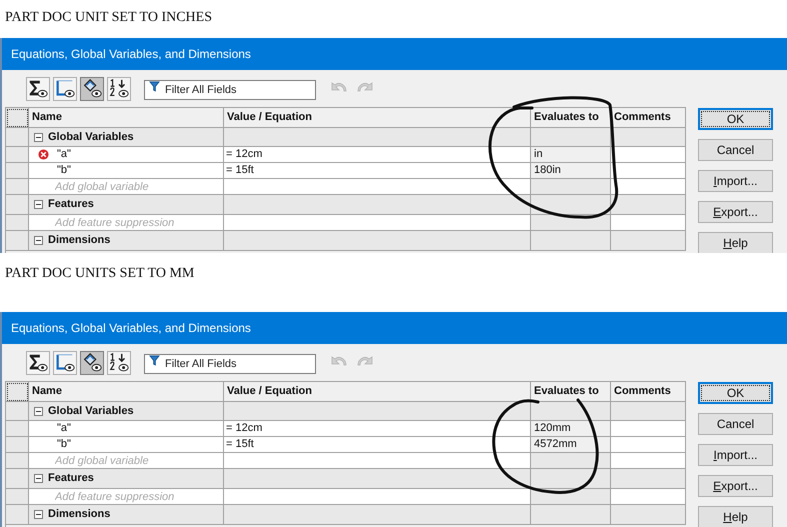 The width and height of the screenshot is (787, 527). Describe the element at coordinates (571, 155) in the screenshot. I see `table-cell: in` at that location.